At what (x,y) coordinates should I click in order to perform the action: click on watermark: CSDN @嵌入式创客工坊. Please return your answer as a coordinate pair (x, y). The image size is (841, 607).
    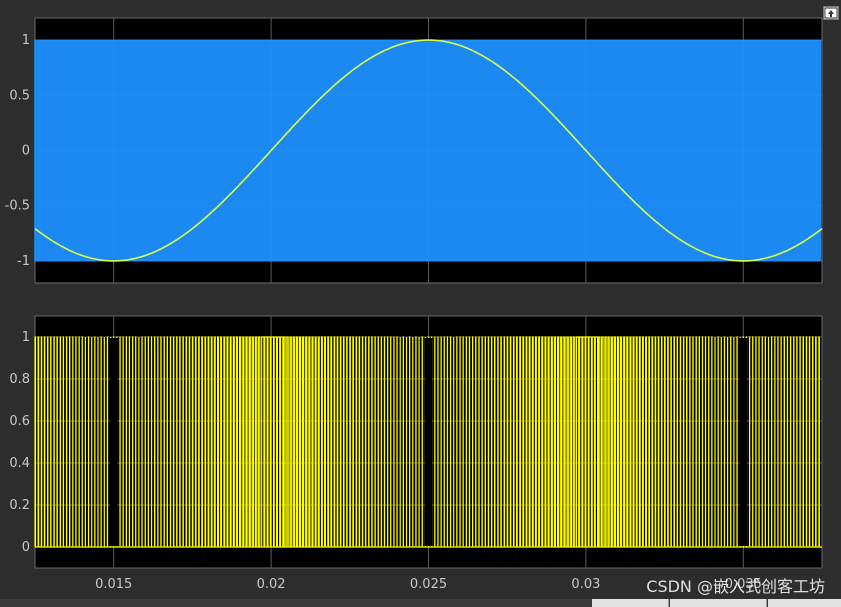
    Looking at the image, I should click on (735, 586).